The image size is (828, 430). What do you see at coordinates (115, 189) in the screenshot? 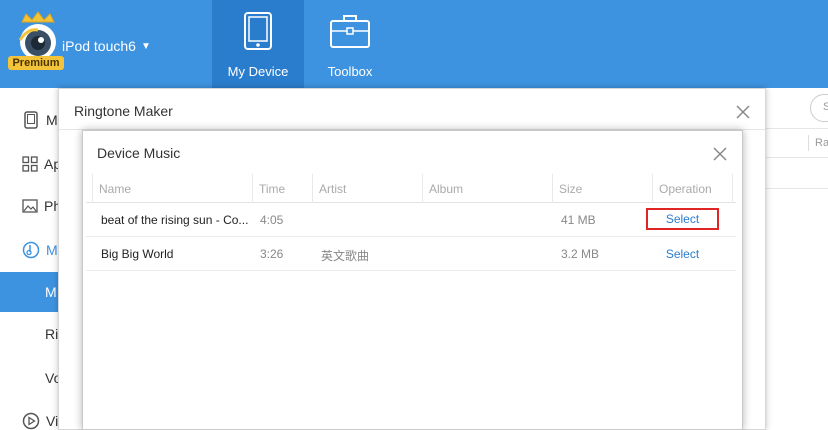
I see `column-header-name: Name` at bounding box center [115, 189].